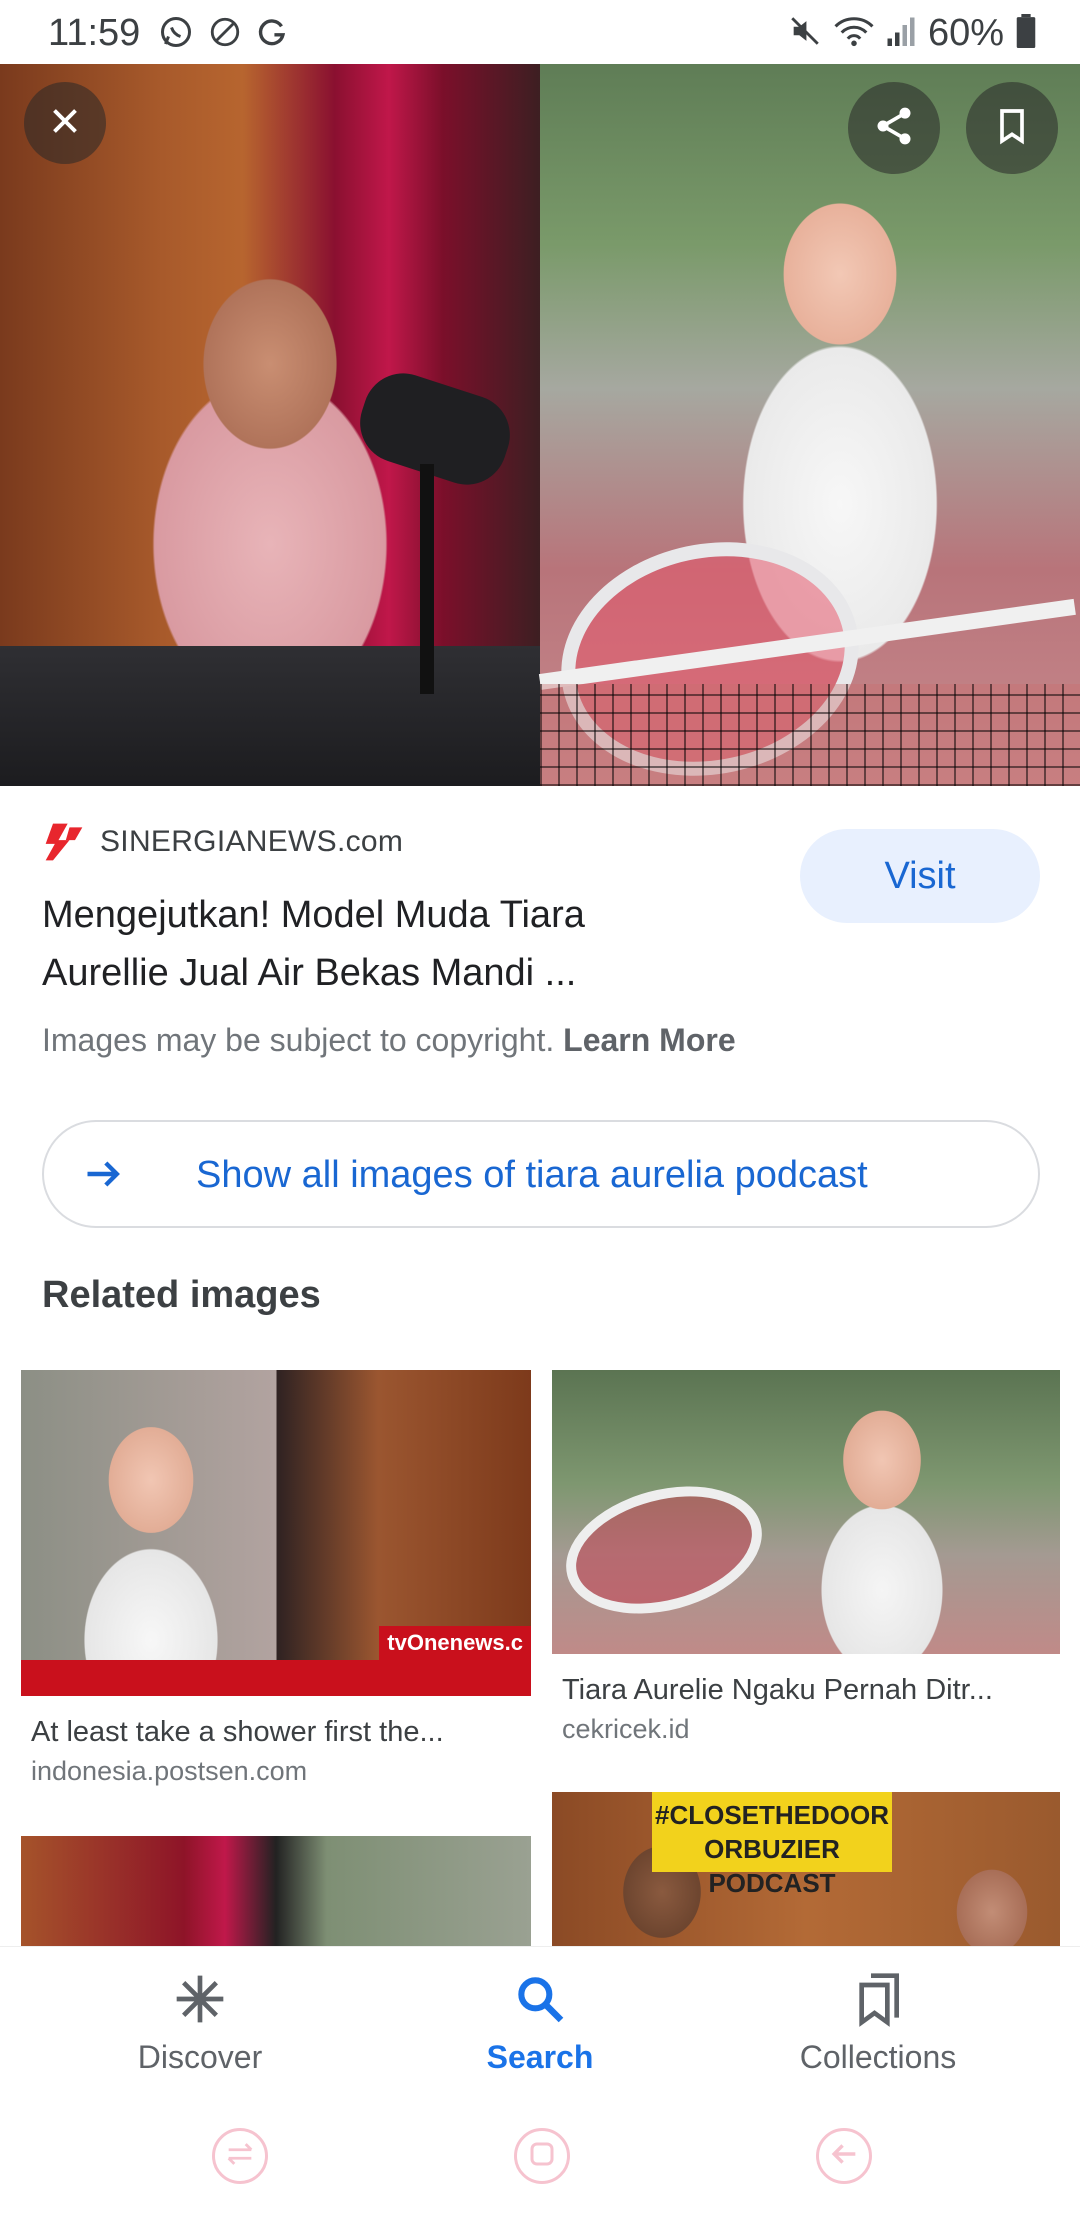 The height and width of the screenshot is (2220, 1080). What do you see at coordinates (965, 33) in the screenshot?
I see `battery-percent: 60%` at bounding box center [965, 33].